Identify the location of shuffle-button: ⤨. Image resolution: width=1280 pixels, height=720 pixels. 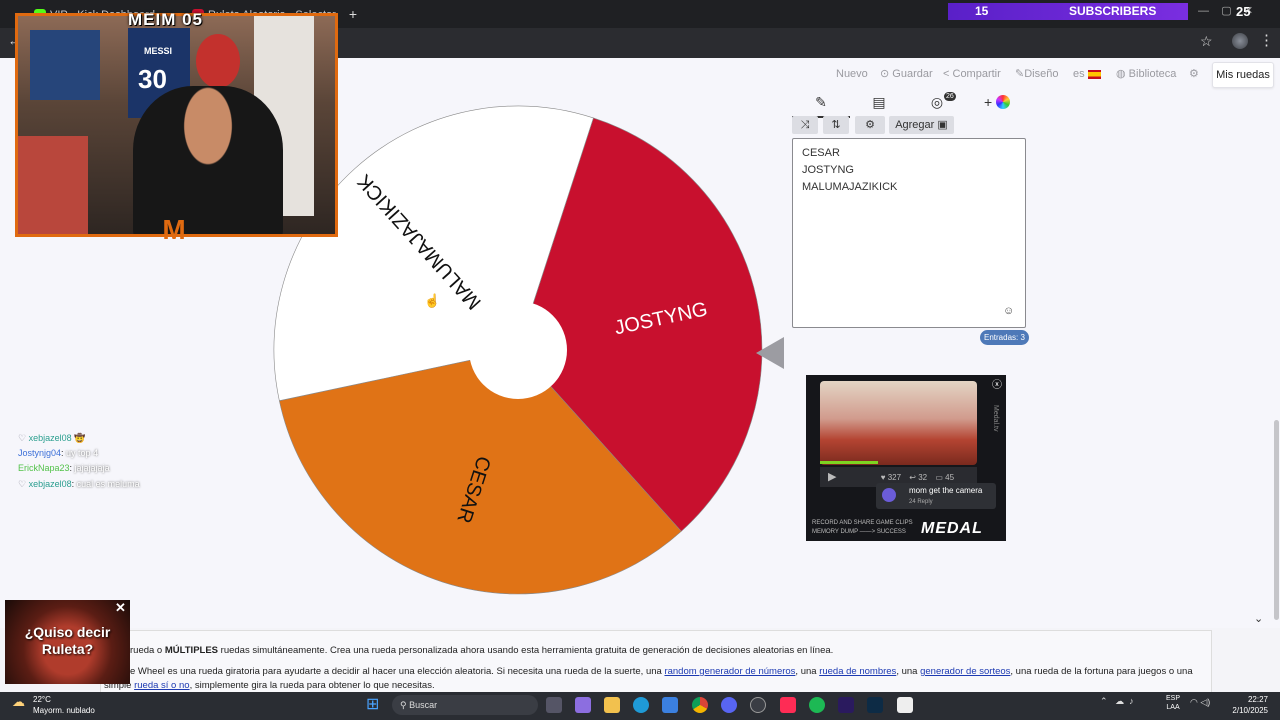
(805, 125).